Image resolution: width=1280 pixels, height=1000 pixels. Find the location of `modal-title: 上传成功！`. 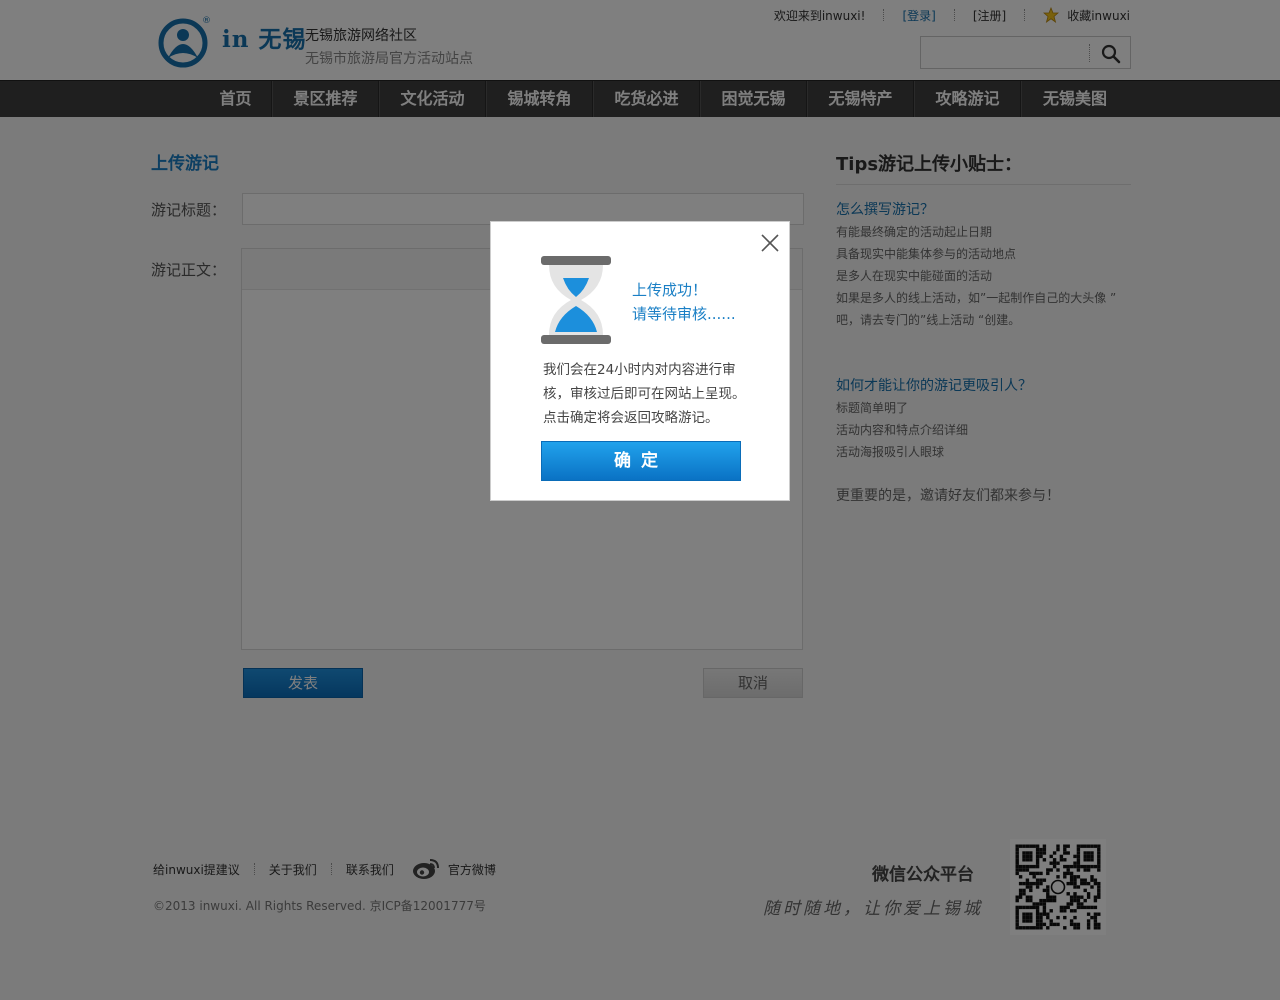

modal-title: 上传成功！ is located at coordinates (670, 290).